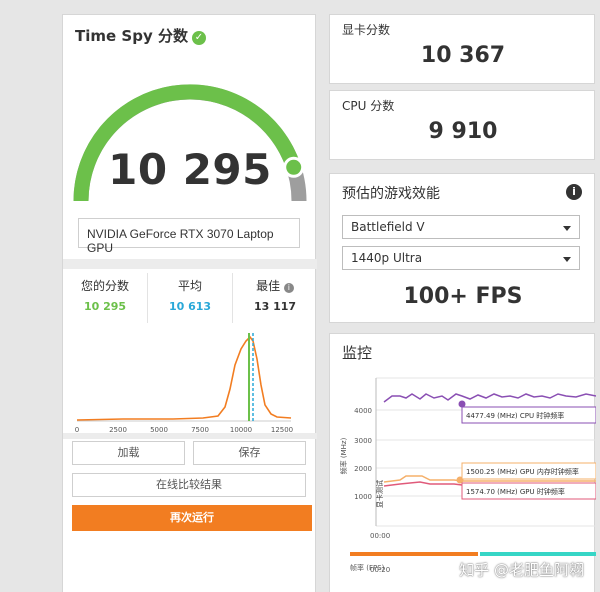 This screenshot has width=600, height=592. Describe the element at coordinates (366, 30) in the screenshot. I see `gpu-score-label: 显卡分数` at that location.